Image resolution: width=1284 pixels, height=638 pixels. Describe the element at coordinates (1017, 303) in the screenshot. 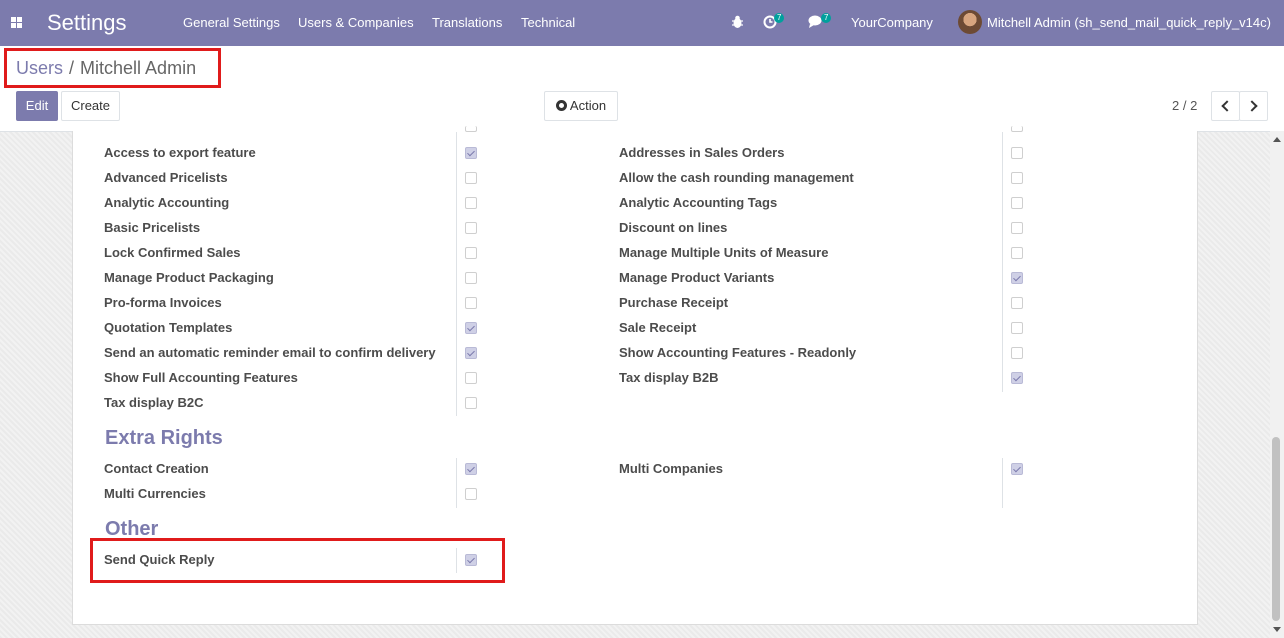

I see `checkbox-purchase-receipt` at that location.